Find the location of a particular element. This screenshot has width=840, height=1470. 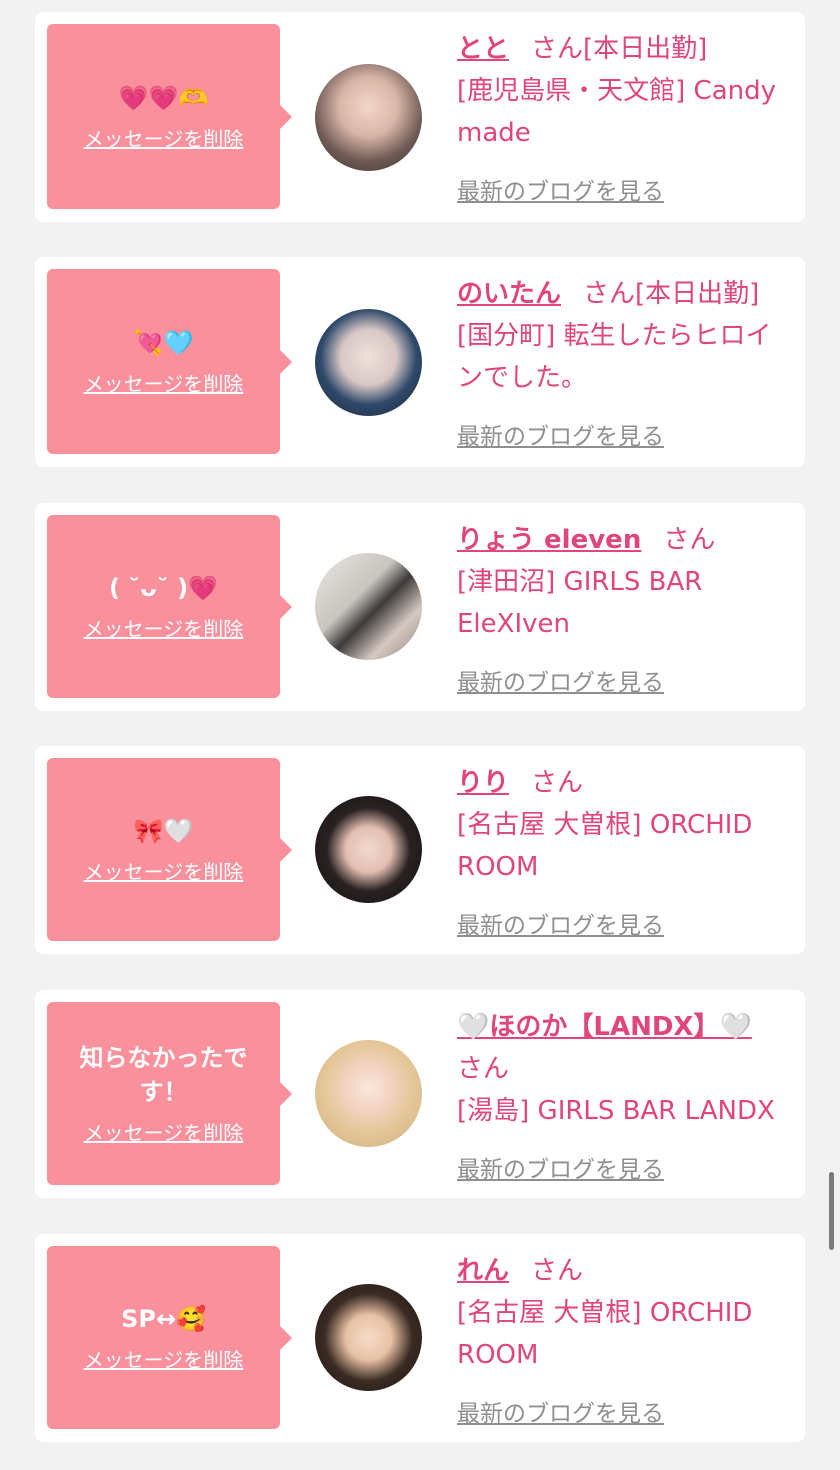

shop-name: [湯島] GIRLS BAR LANDX is located at coordinates (616, 1111).